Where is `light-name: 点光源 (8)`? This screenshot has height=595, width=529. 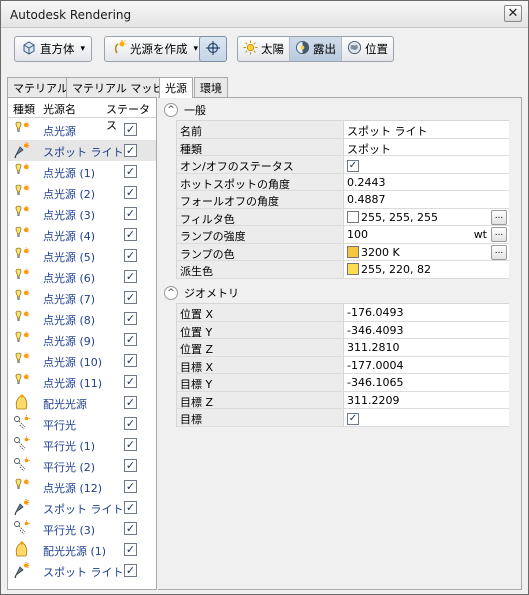 light-name: 点光源 (8) is located at coordinates (69, 320).